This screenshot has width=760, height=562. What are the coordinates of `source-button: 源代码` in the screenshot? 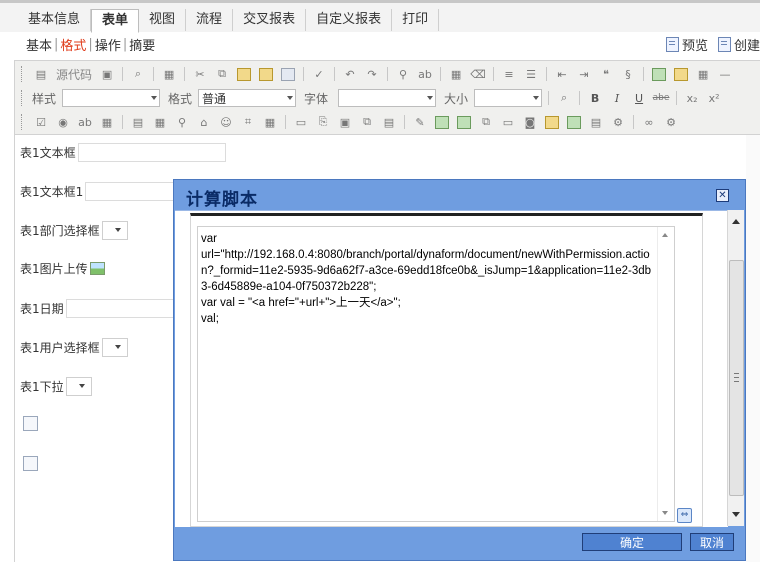 It's located at (74, 74).